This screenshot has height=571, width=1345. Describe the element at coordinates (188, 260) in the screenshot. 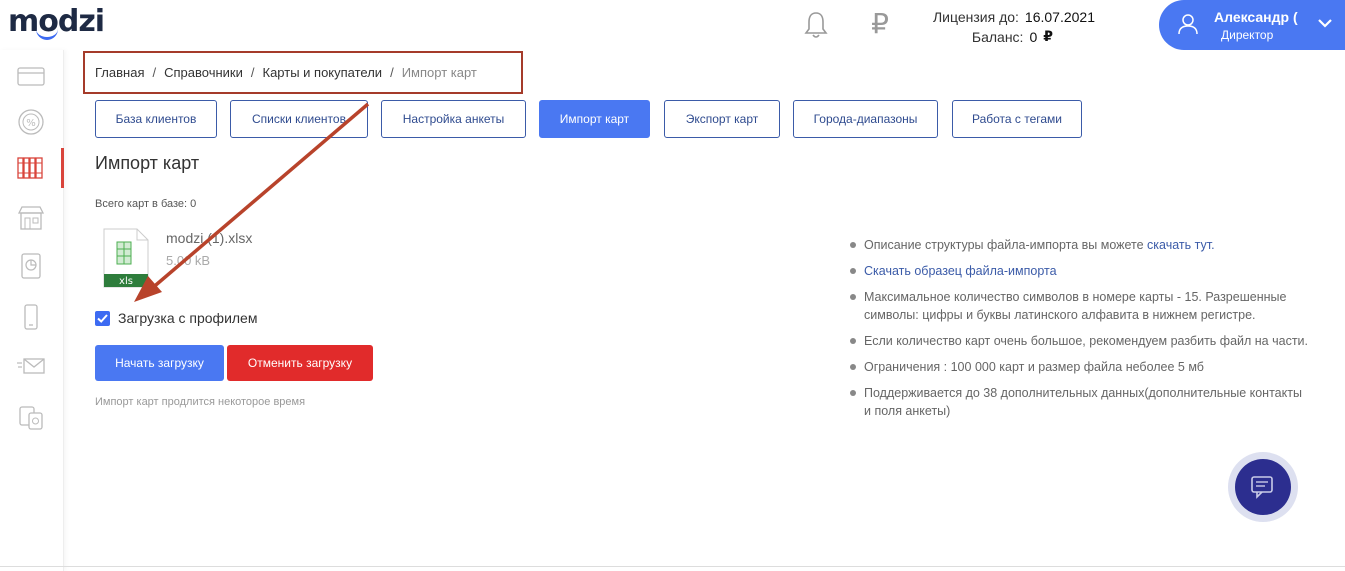

I see `file-size: 5.00 kB` at that location.